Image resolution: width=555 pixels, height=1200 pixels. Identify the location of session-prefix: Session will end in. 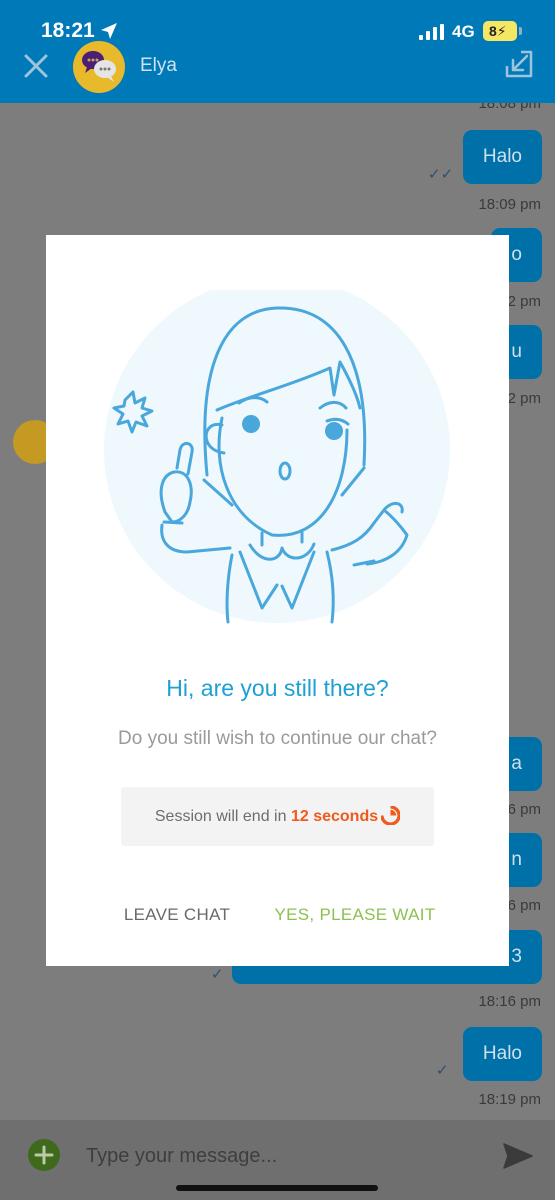
(220, 816).